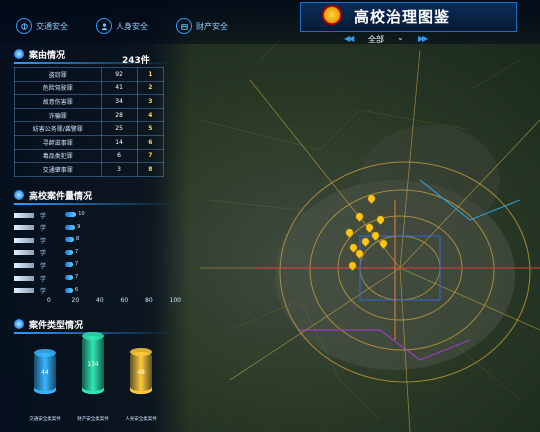 The width and height of the screenshot is (540, 432). I want to click on case-rank-cell: 8, so click(150, 169).